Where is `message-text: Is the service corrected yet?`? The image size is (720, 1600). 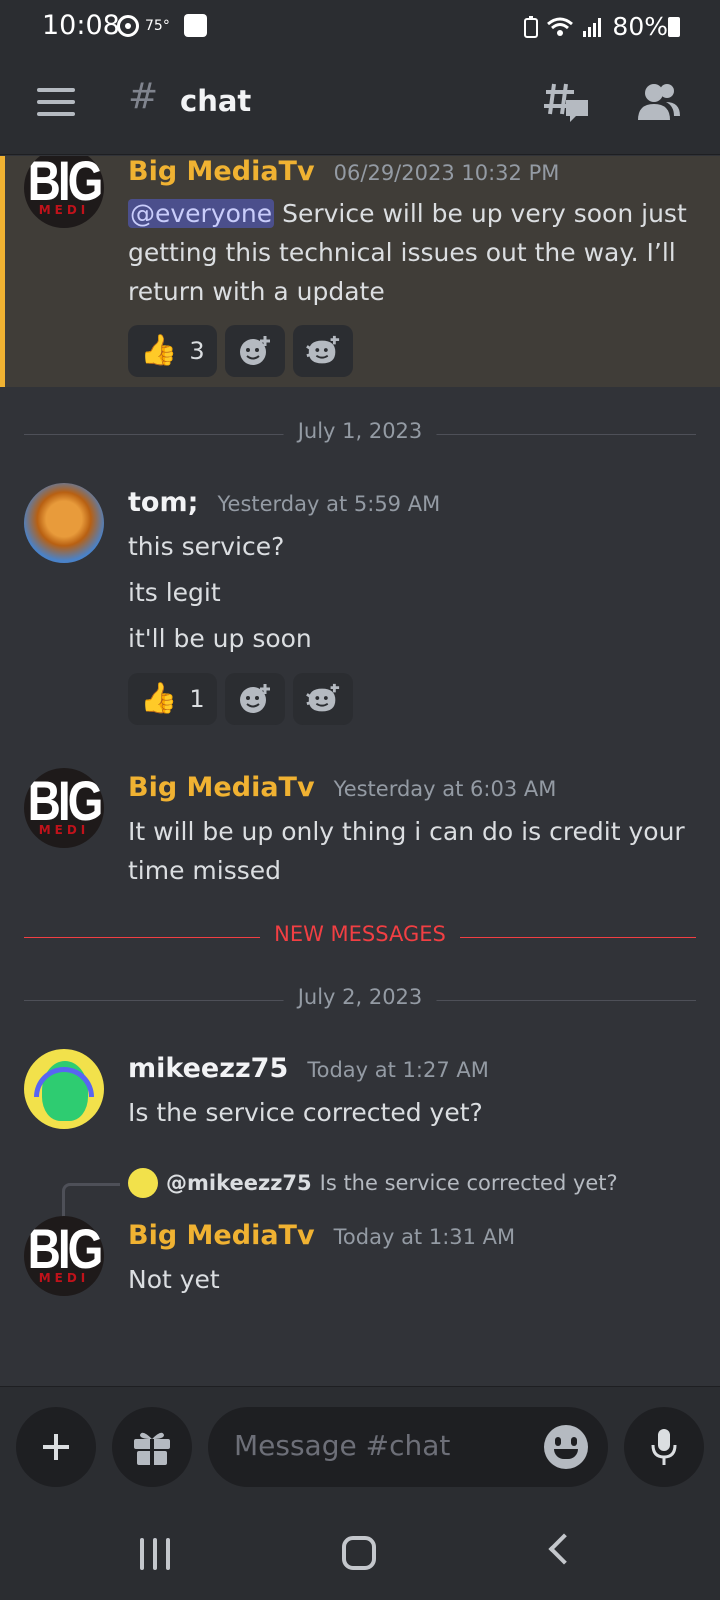
message-text: Is the service corrected yet? is located at coordinates (305, 1112).